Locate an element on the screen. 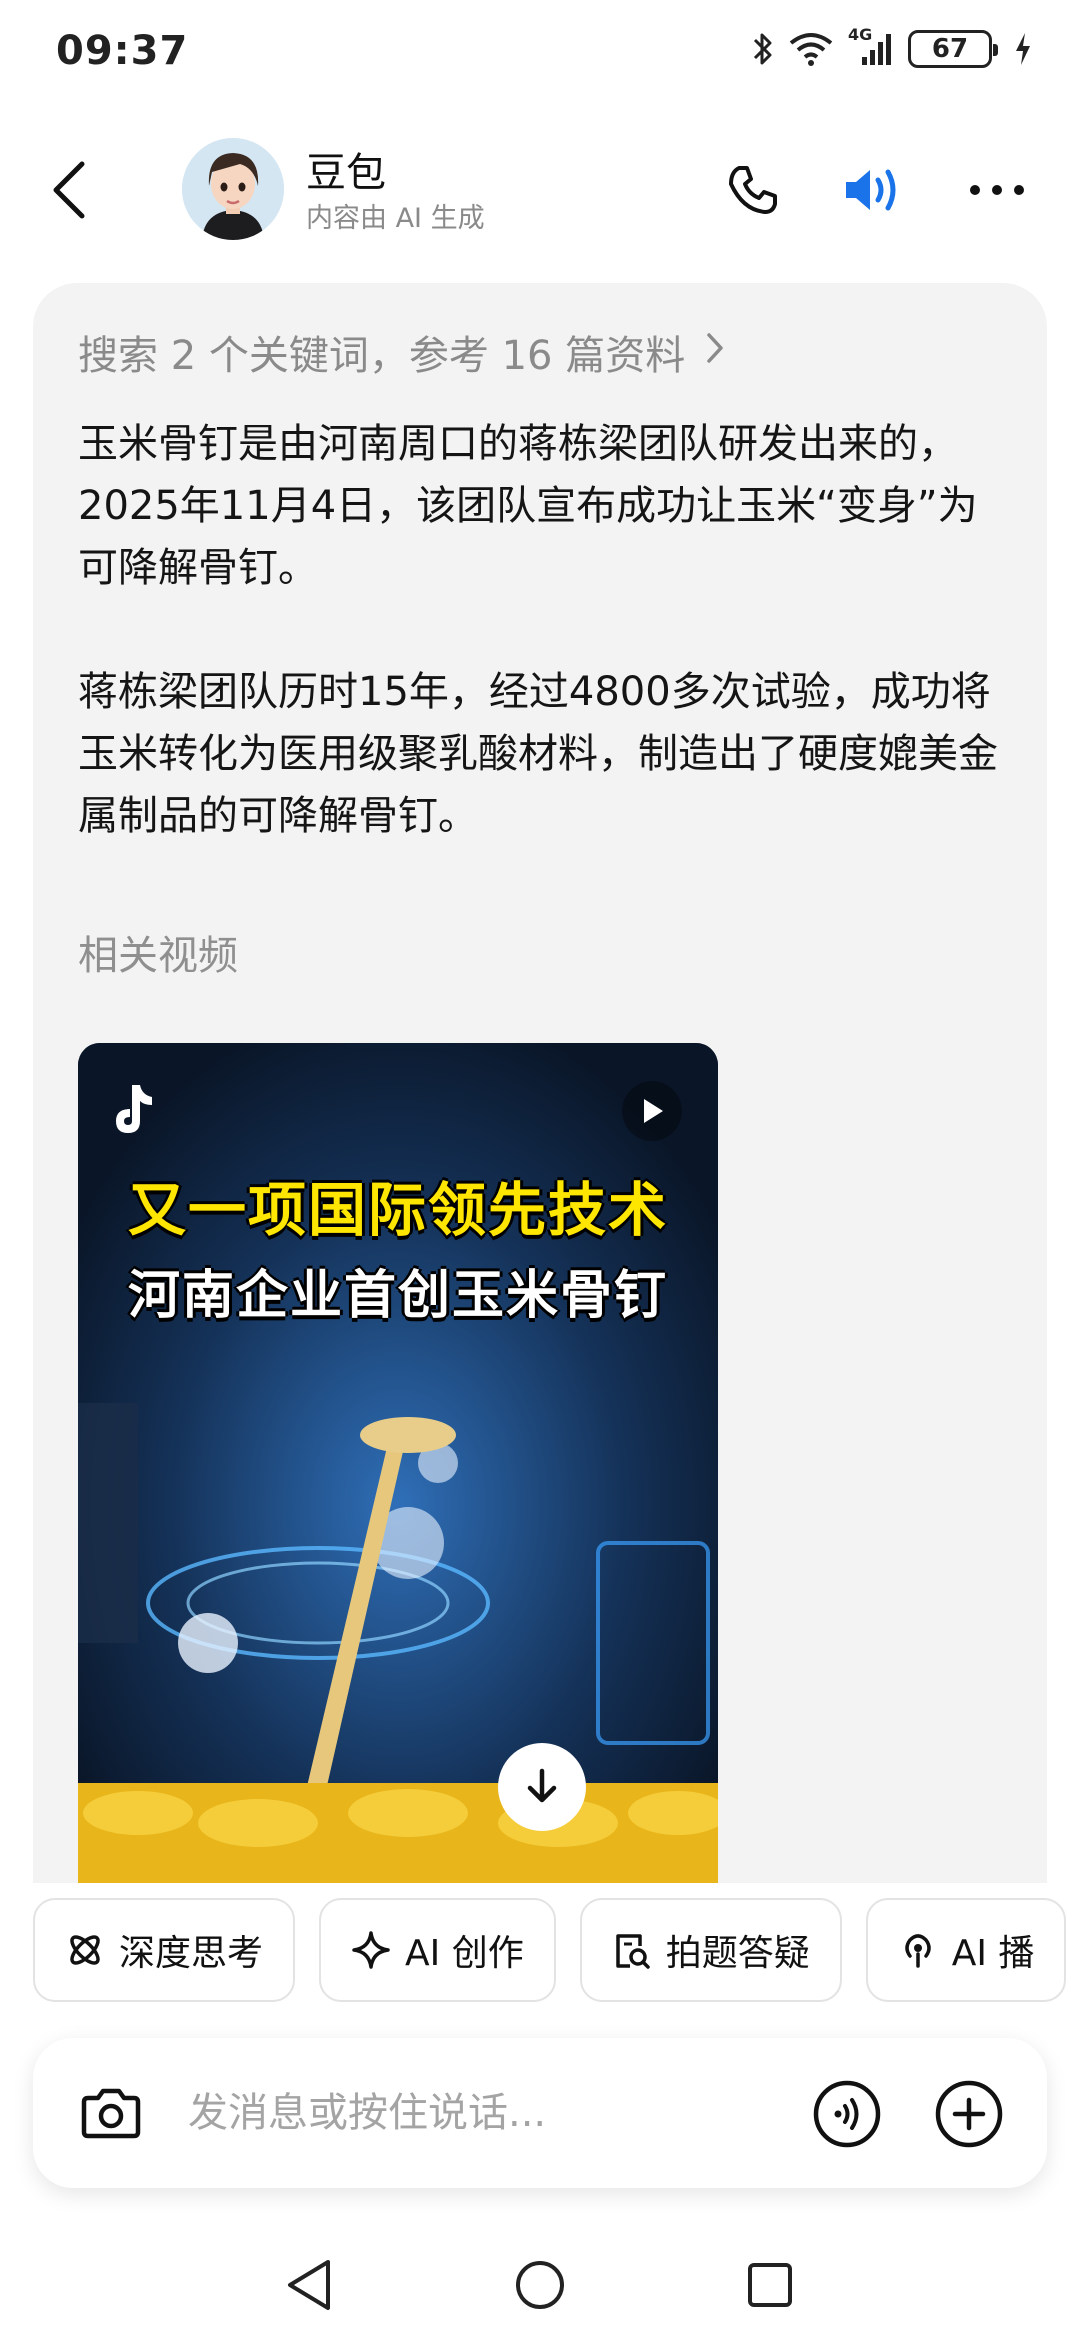 The height and width of the screenshot is (2340, 1080). sparkle-icon is located at coordinates (371, 1950).